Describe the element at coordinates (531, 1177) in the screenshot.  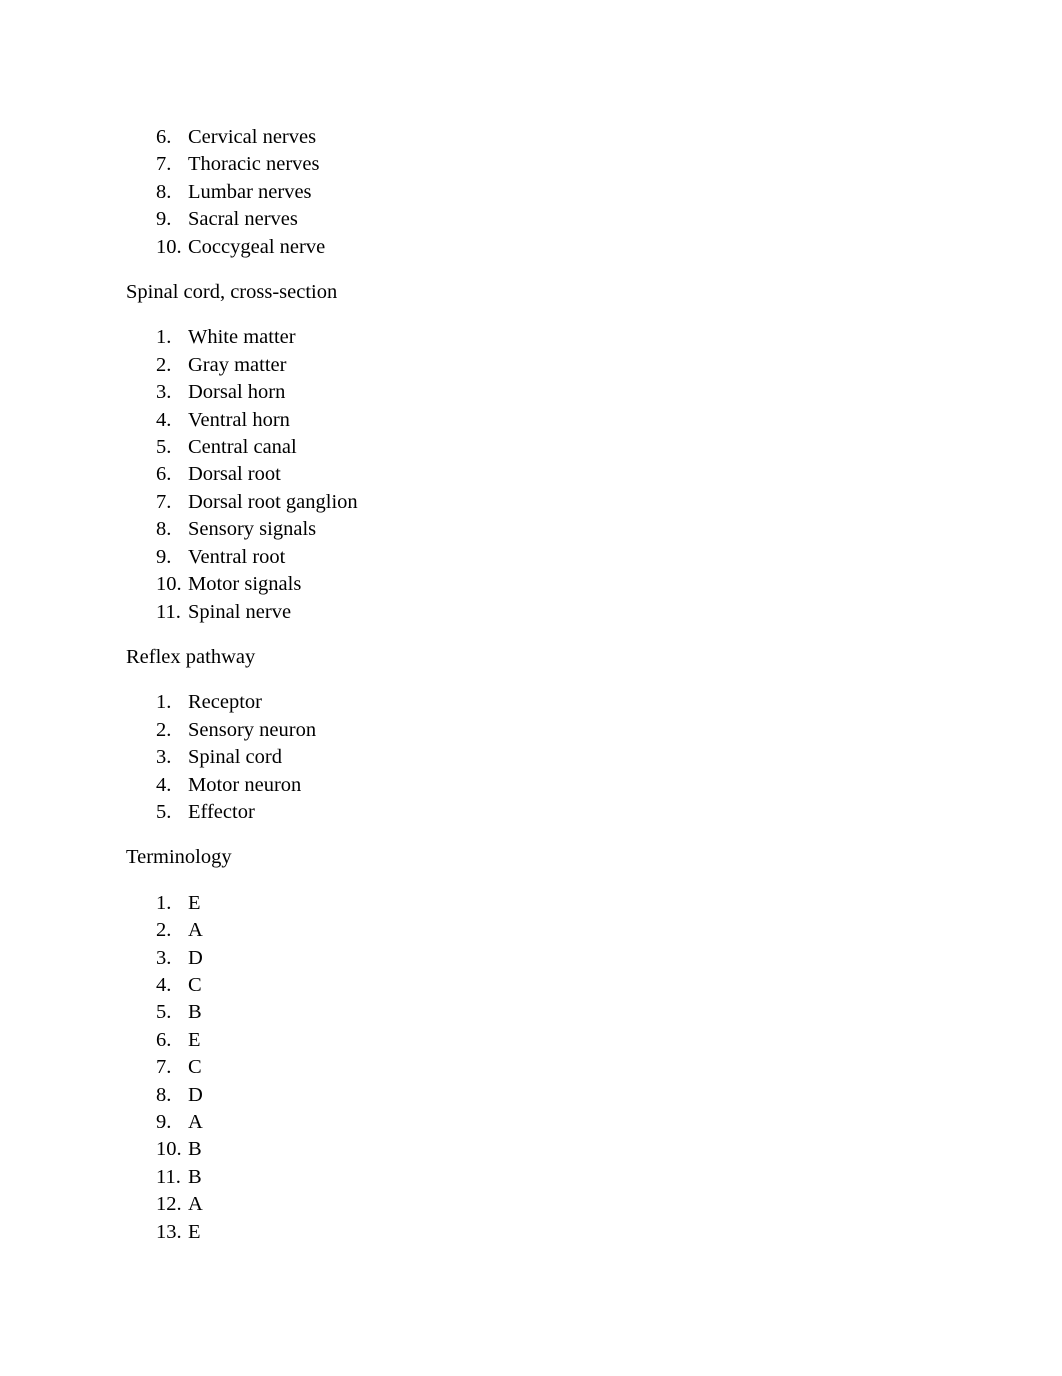
I see `list-item: 11. B` at that location.